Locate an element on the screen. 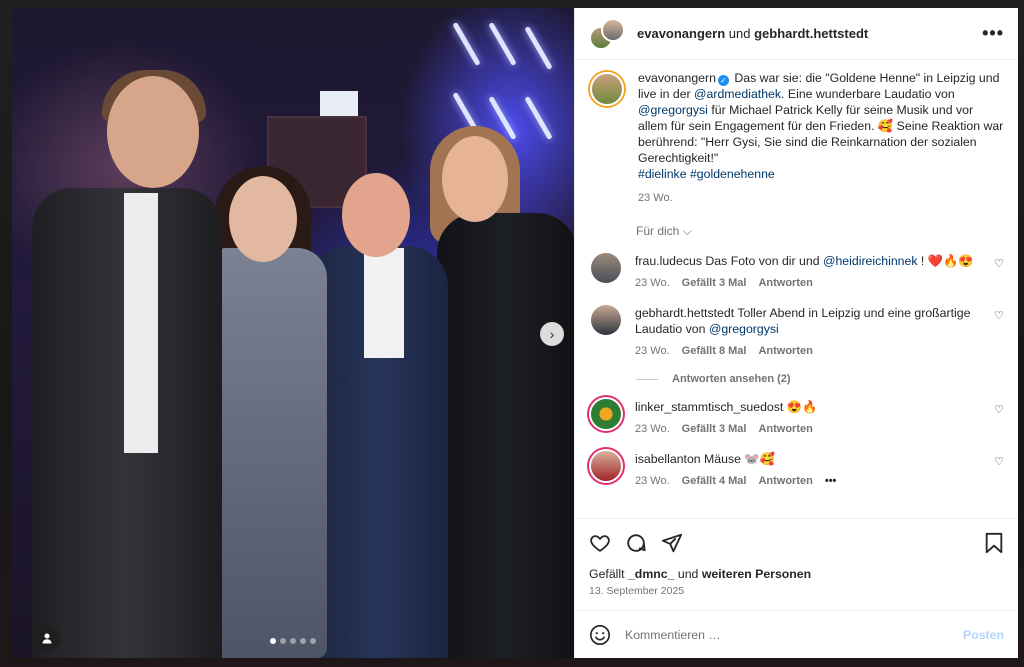 The width and height of the screenshot is (1024, 667). person-1-shirt is located at coordinates (141, 323).